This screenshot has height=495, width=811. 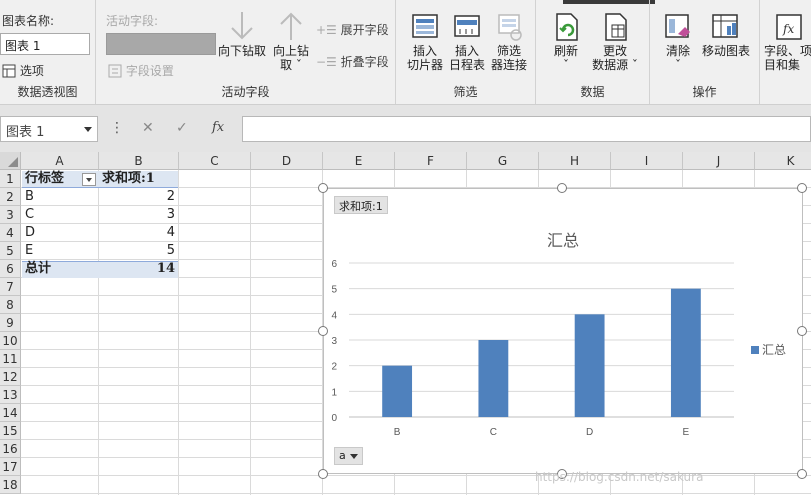 What do you see at coordinates (138, 197) in the screenshot?
I see `pivot-item-value: 2` at bounding box center [138, 197].